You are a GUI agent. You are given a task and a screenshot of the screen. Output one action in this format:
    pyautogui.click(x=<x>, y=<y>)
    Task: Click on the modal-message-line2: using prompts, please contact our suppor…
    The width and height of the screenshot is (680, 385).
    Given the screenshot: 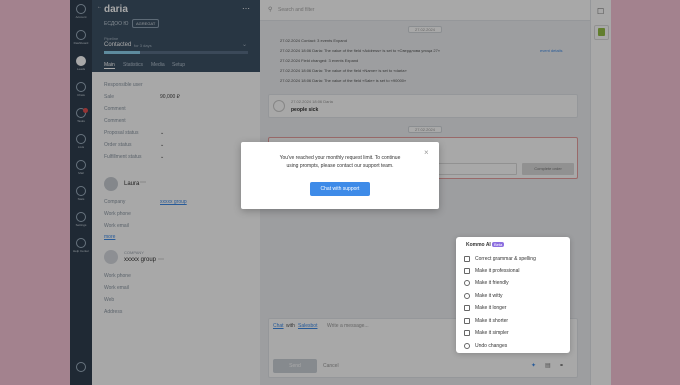 What is the action you would take?
    pyautogui.click(x=340, y=166)
    